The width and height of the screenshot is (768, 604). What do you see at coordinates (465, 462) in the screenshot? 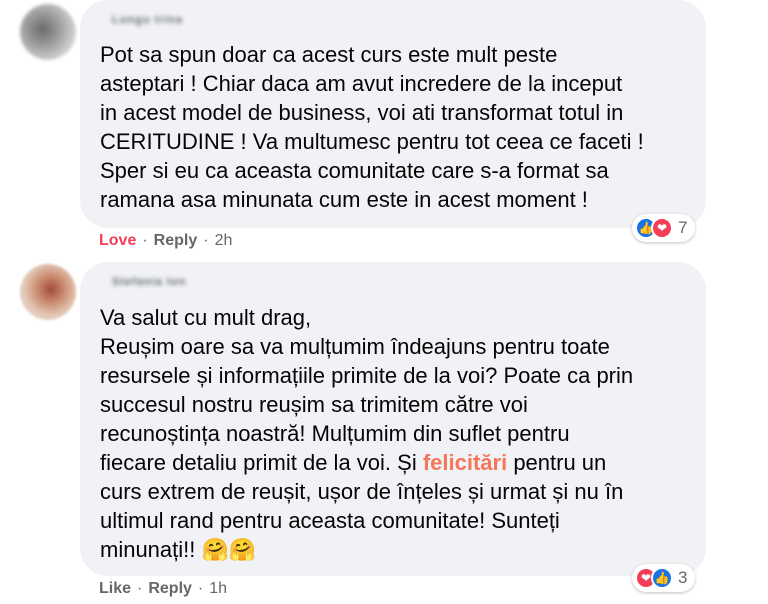
I see `highlighted-word: felicitări` at bounding box center [465, 462].